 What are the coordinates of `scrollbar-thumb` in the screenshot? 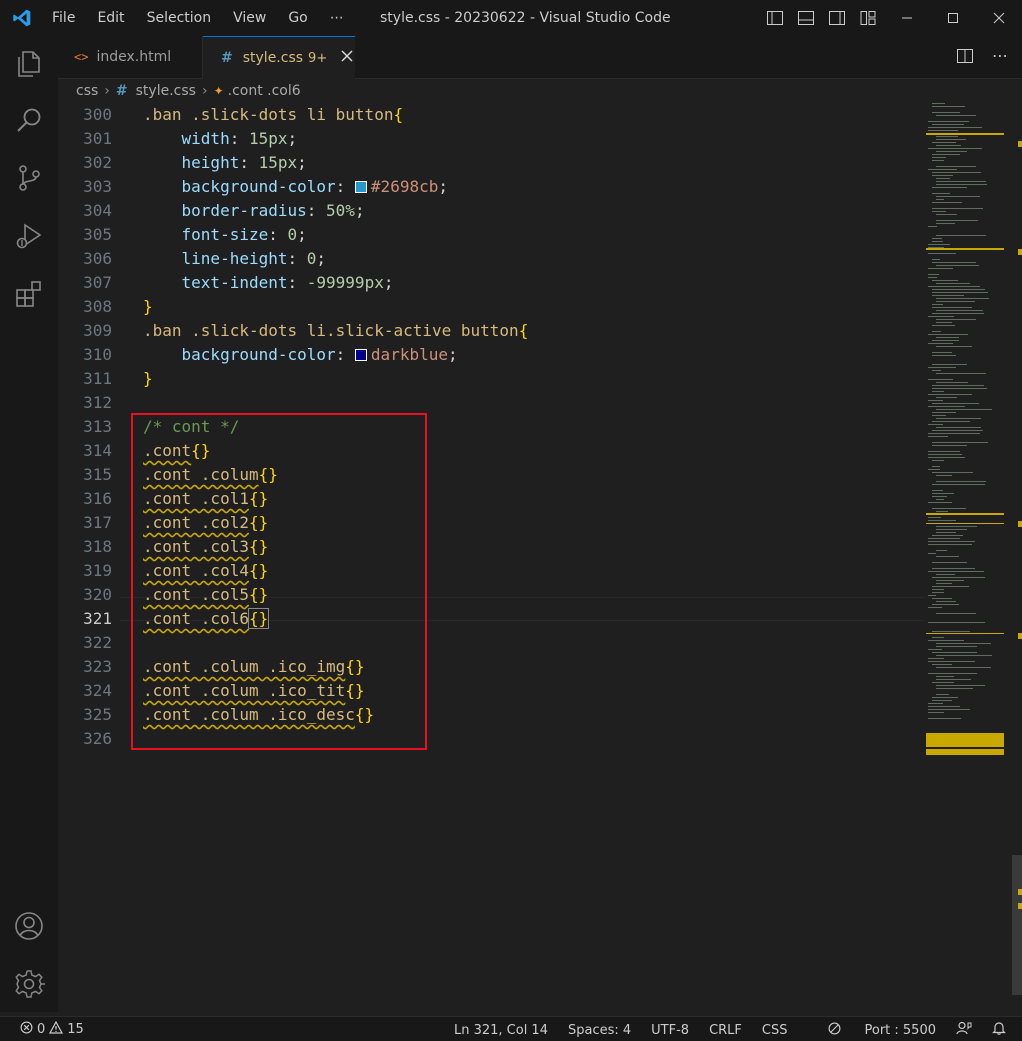 It's located at (1017, 925).